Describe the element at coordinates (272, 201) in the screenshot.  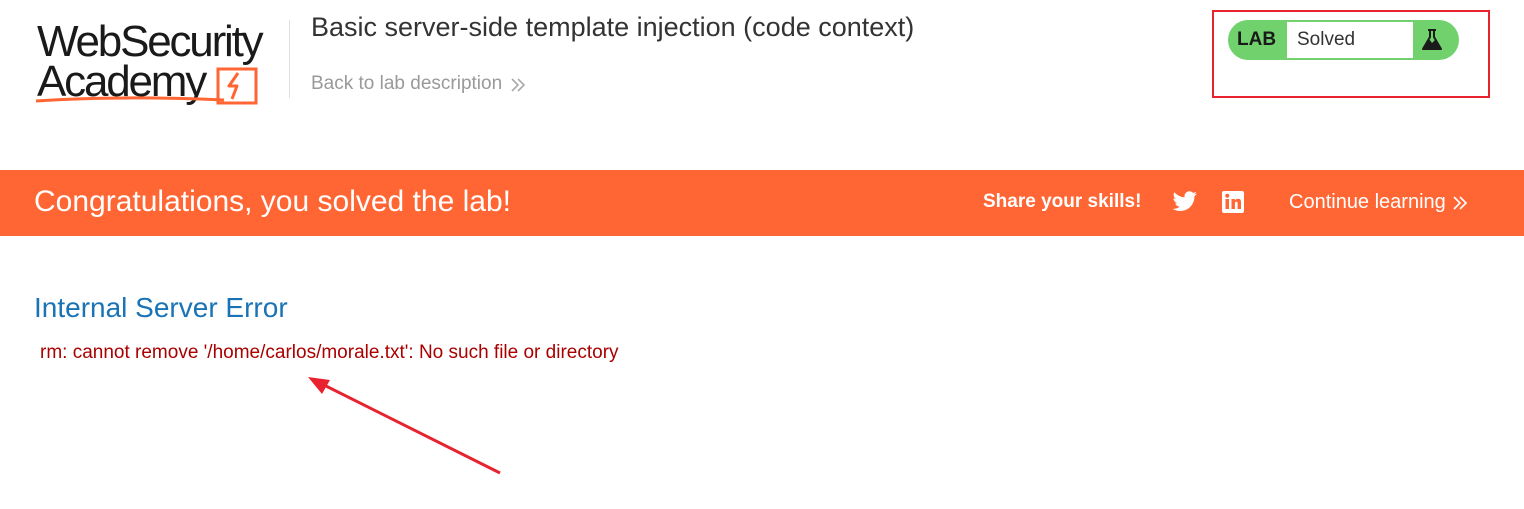
I see `congratulations-message: Congratulations, you solved the lab!` at that location.